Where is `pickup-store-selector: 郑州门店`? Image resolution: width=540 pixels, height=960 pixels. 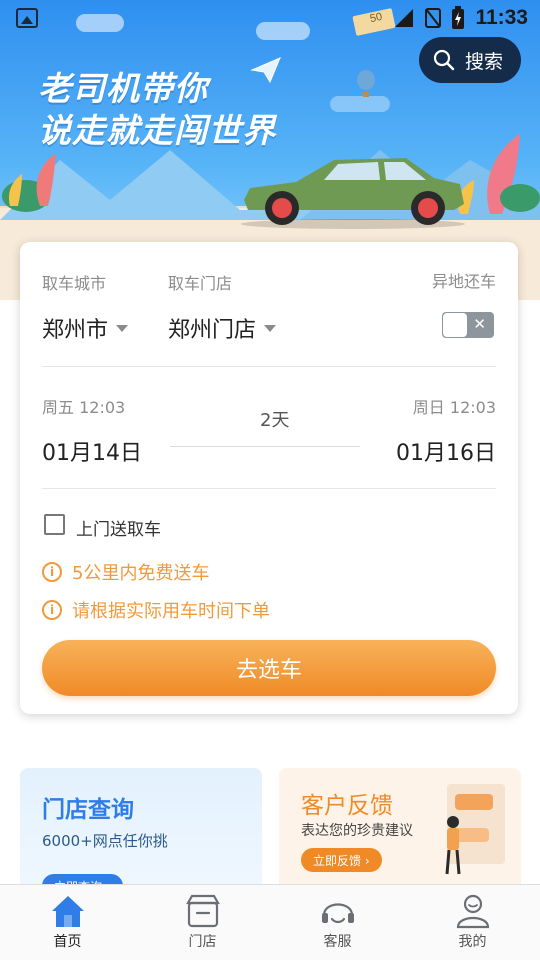 pickup-store-selector: 郑州门店 is located at coordinates (222, 328).